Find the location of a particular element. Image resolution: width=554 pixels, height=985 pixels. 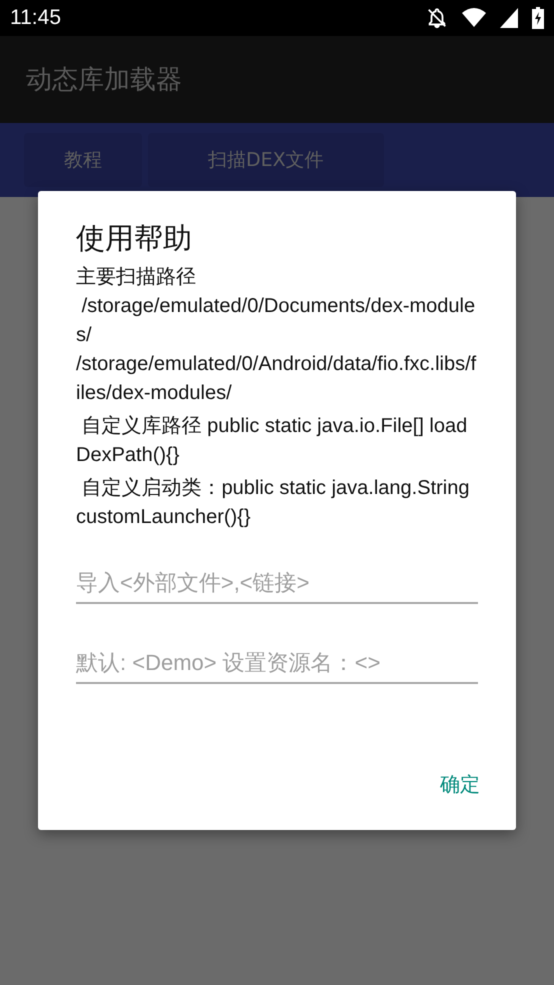

confirm-button: 确定 is located at coordinates (460, 784).